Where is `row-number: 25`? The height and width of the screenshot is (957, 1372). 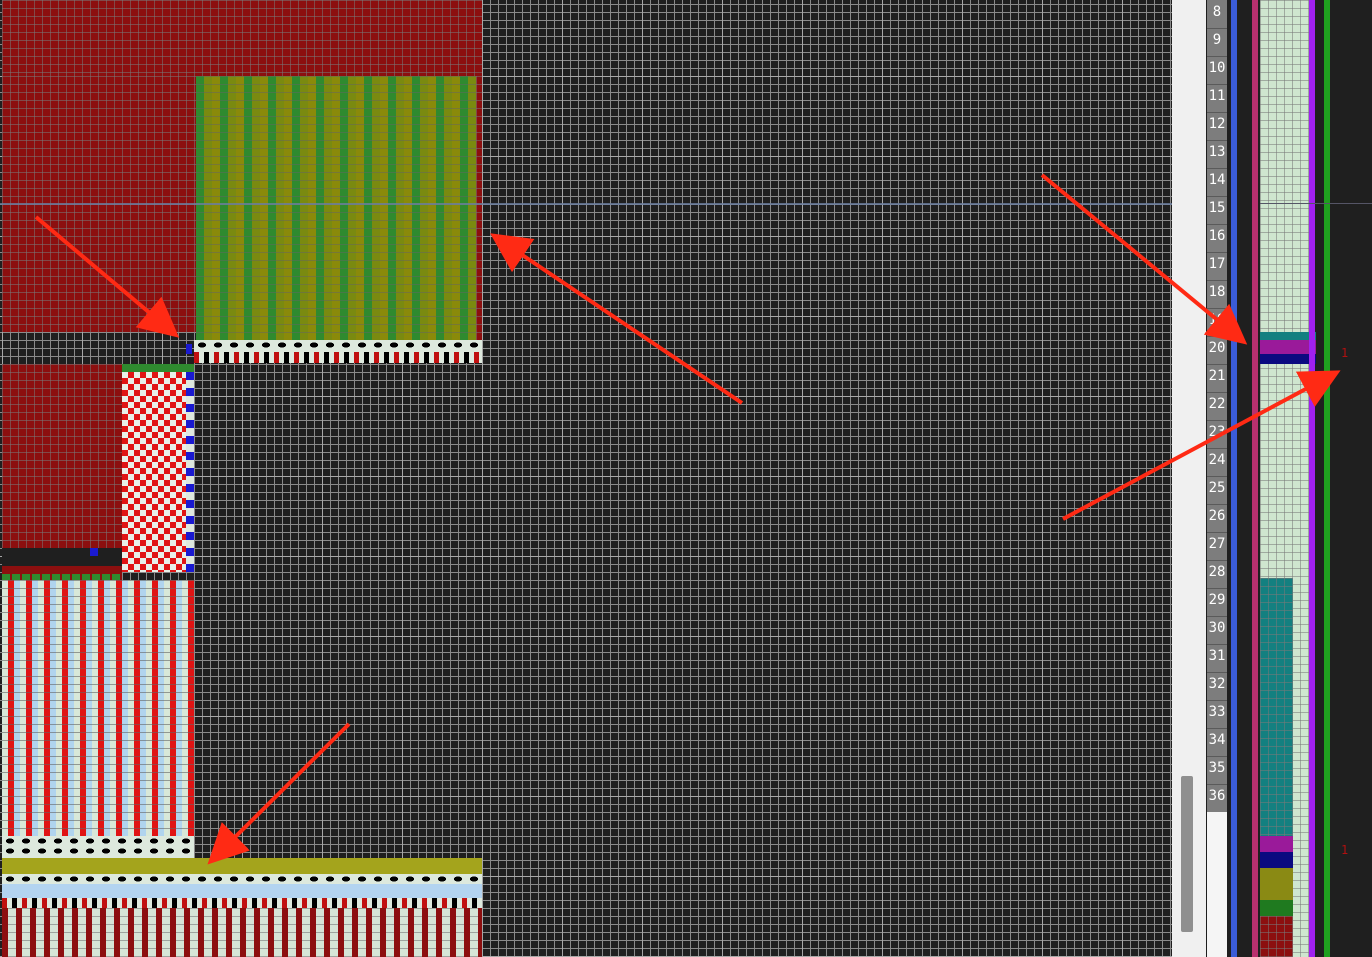 row-number: 25 is located at coordinates (1217, 490).